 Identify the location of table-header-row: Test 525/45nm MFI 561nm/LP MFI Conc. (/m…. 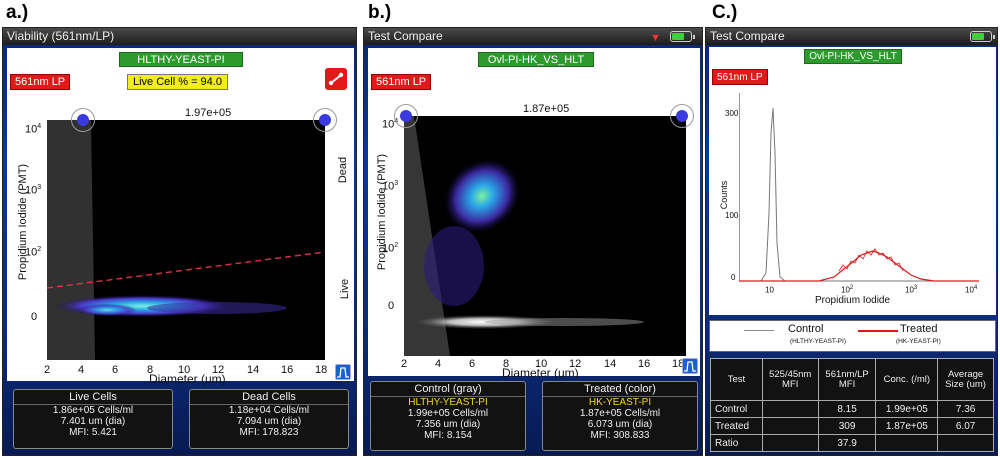
(852, 379).